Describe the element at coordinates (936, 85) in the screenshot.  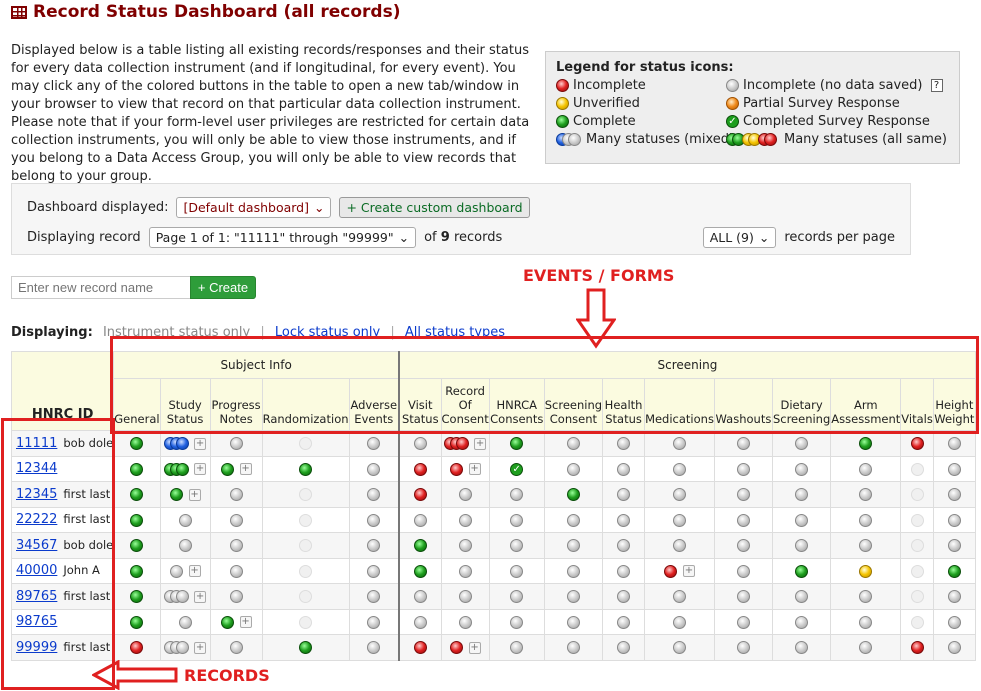
I see `help-icon: ?` at that location.